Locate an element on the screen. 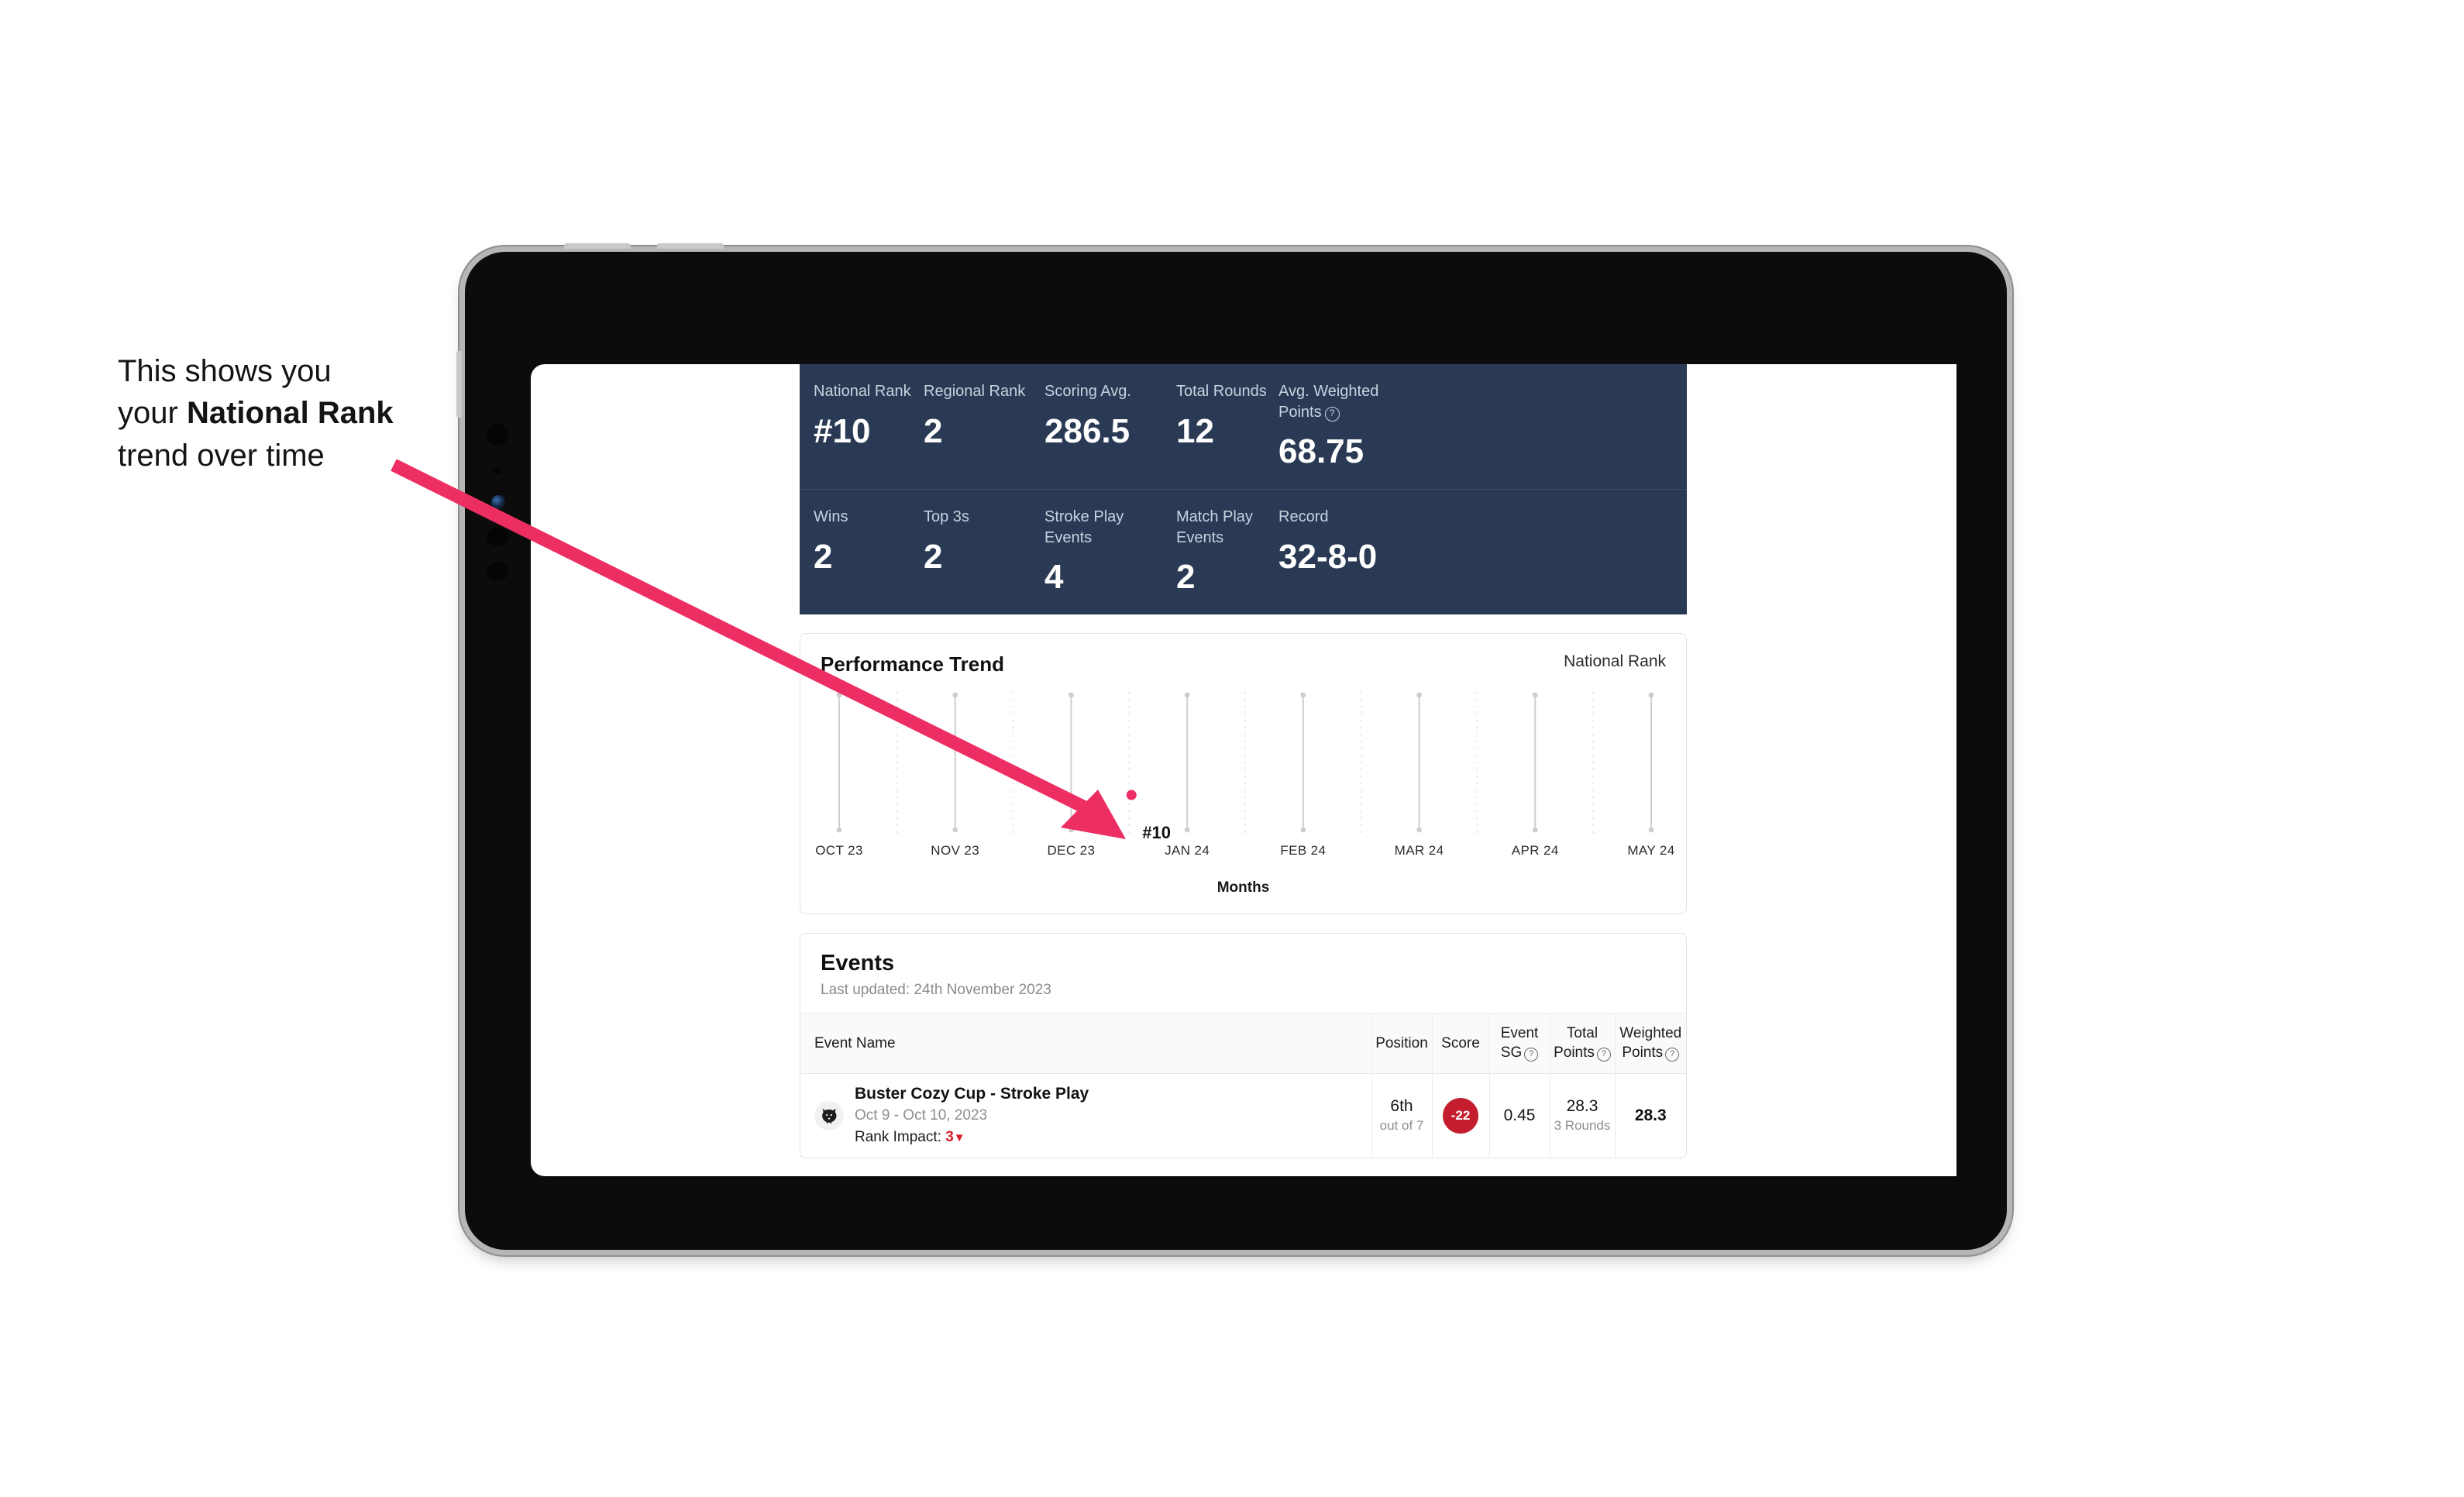 The height and width of the screenshot is (1497, 2464). event-logo-avatar is located at coordinates (829, 1115).